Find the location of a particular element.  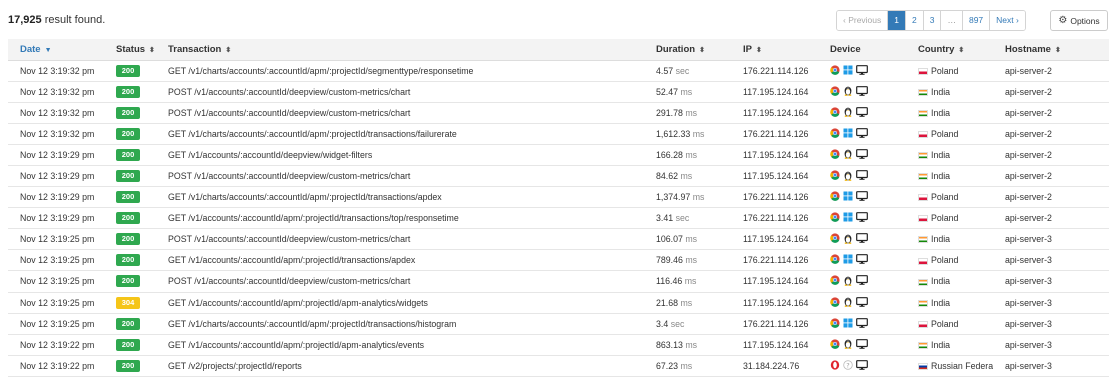

duration-unit: sec is located at coordinates (682, 70).